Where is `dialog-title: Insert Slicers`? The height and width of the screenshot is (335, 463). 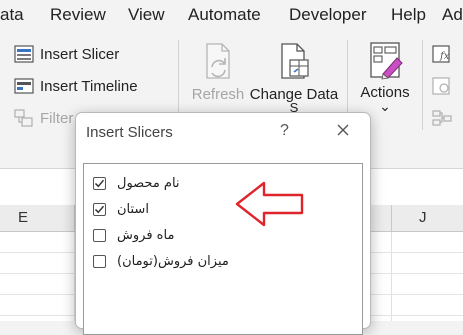
dialog-title: Insert Slicers is located at coordinates (129, 132).